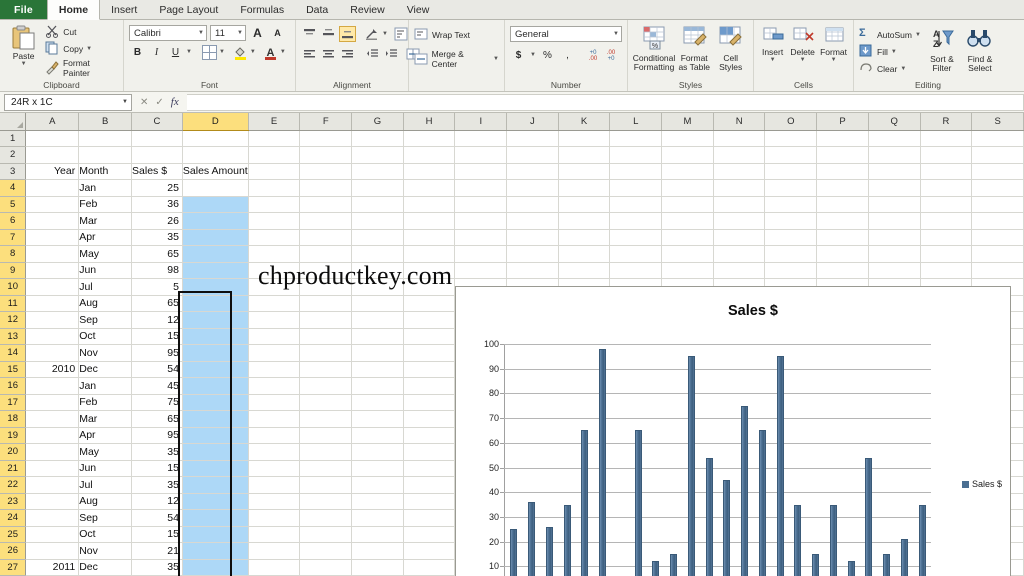 This screenshot has width=1024, height=576. I want to click on font-color-chevron-down-icon: ▼, so click(283, 52).